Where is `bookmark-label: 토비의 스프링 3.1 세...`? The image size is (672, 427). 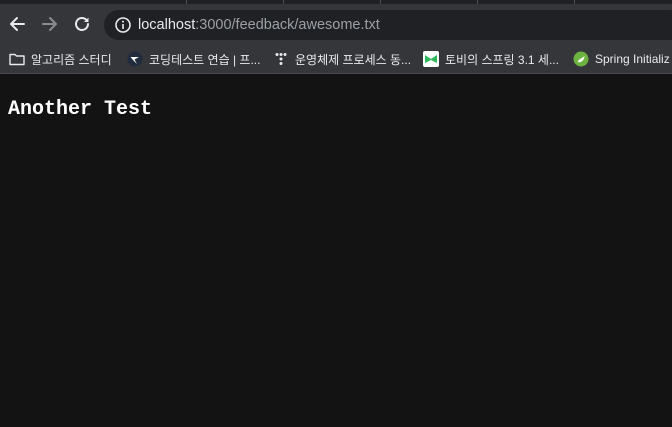
bookmark-label: 토비의 스프링 3.1 세... is located at coordinates (502, 59).